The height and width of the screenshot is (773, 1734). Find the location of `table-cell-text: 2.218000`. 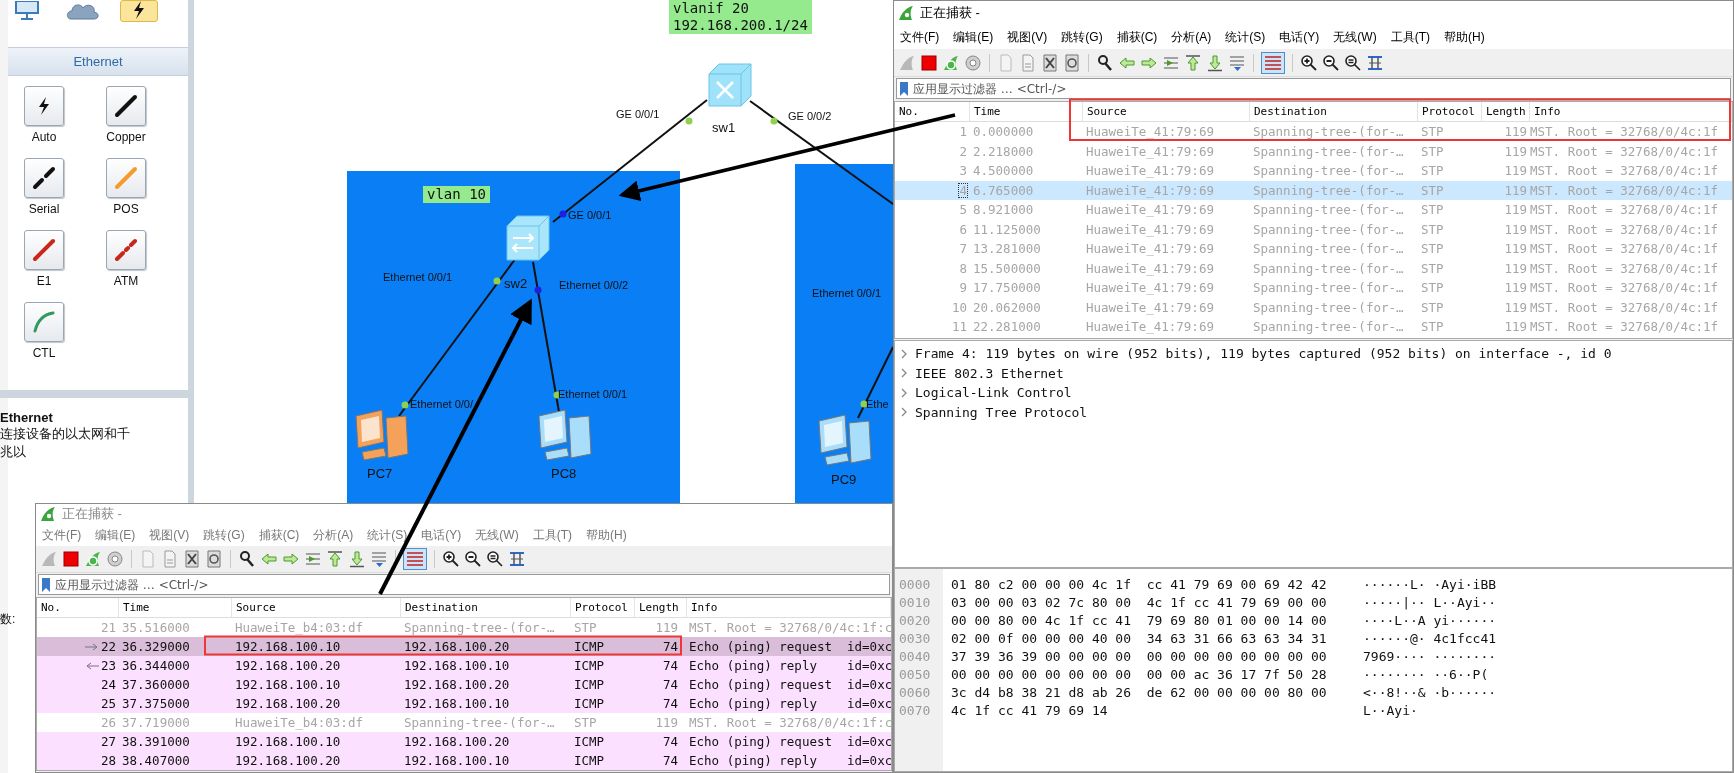

table-cell-text: 2.218000 is located at coordinates (1003, 151).